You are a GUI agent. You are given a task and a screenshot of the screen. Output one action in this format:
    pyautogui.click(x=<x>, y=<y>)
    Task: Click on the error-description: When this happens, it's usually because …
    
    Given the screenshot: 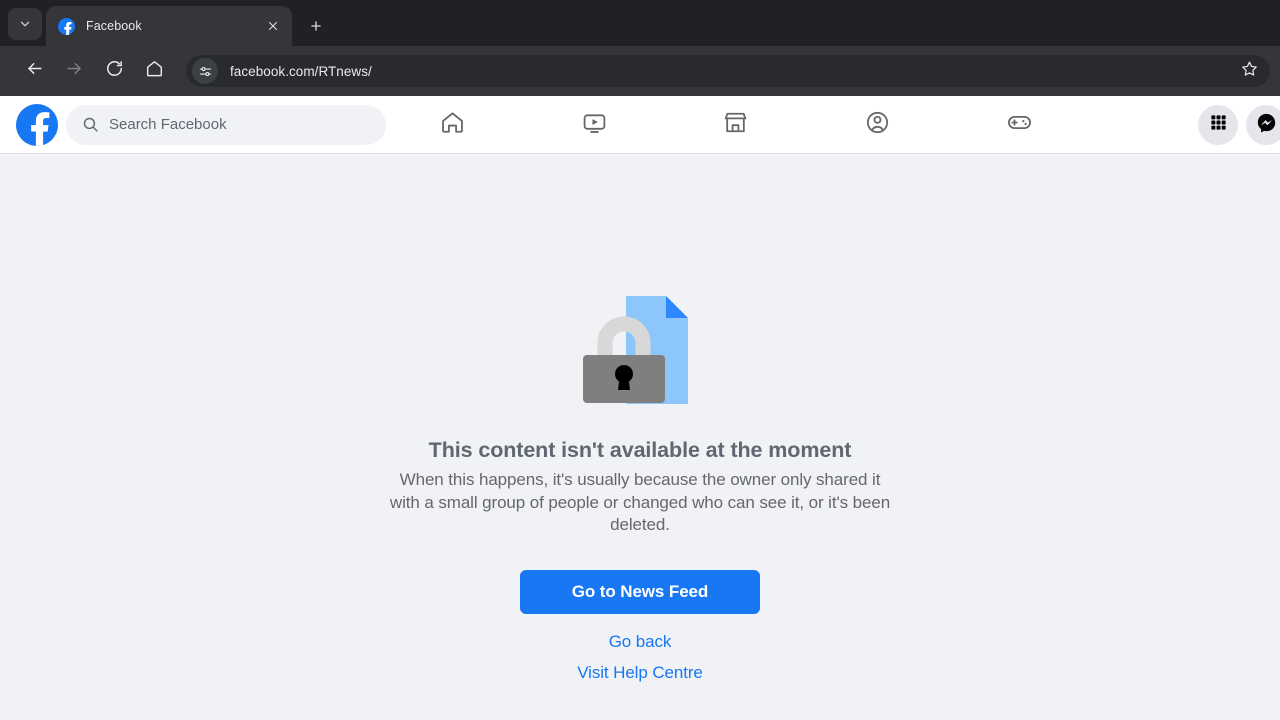 What is the action you would take?
    pyautogui.click(x=640, y=502)
    